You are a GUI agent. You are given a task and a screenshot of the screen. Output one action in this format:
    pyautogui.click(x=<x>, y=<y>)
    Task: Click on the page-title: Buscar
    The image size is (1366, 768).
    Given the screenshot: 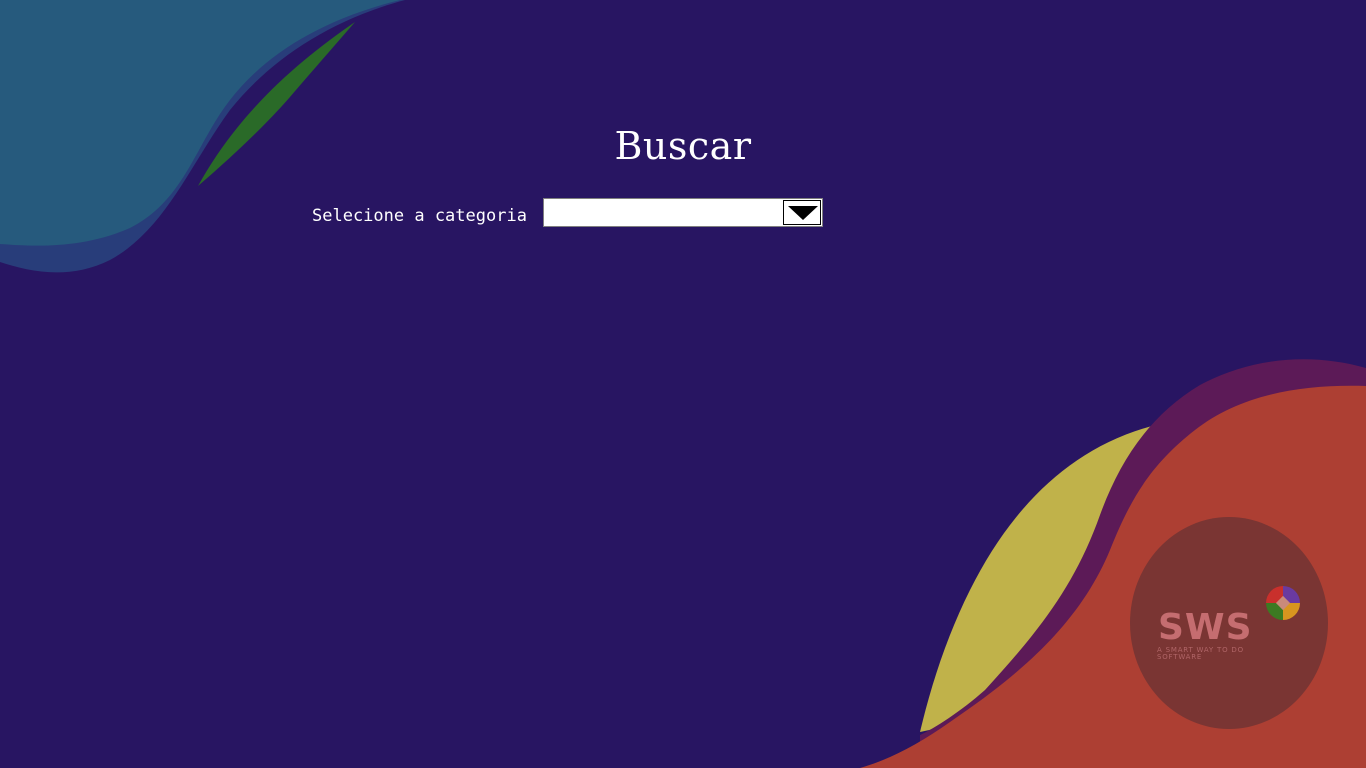 What is the action you would take?
    pyautogui.click(x=683, y=146)
    